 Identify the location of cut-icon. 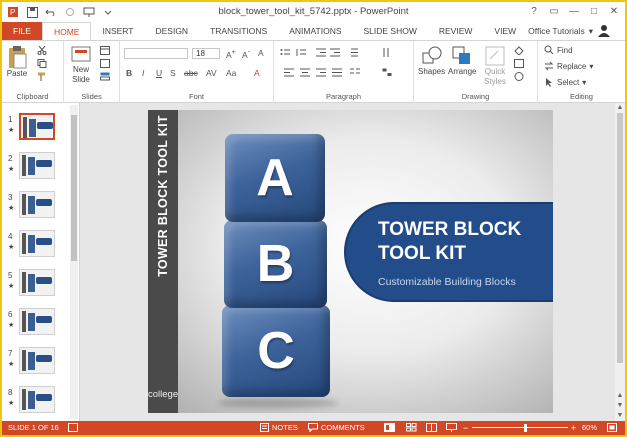
(42, 50).